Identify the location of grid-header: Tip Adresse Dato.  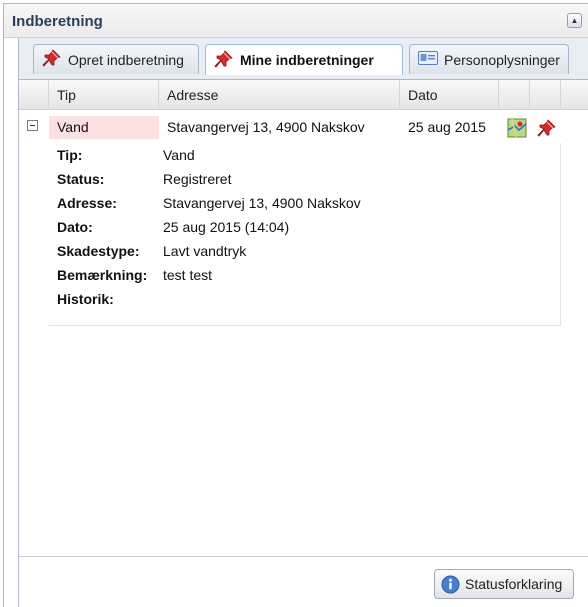
(303, 95).